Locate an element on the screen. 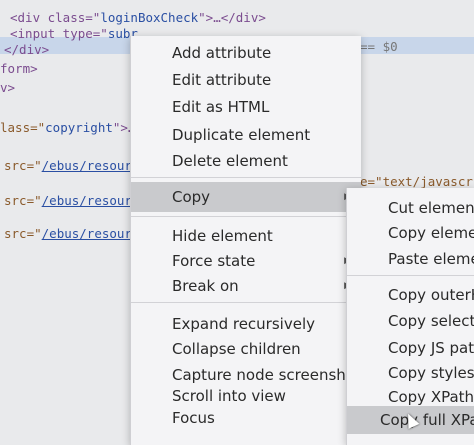  submenu-item-copy-js-path: Copy JS path is located at coordinates (410, 348).